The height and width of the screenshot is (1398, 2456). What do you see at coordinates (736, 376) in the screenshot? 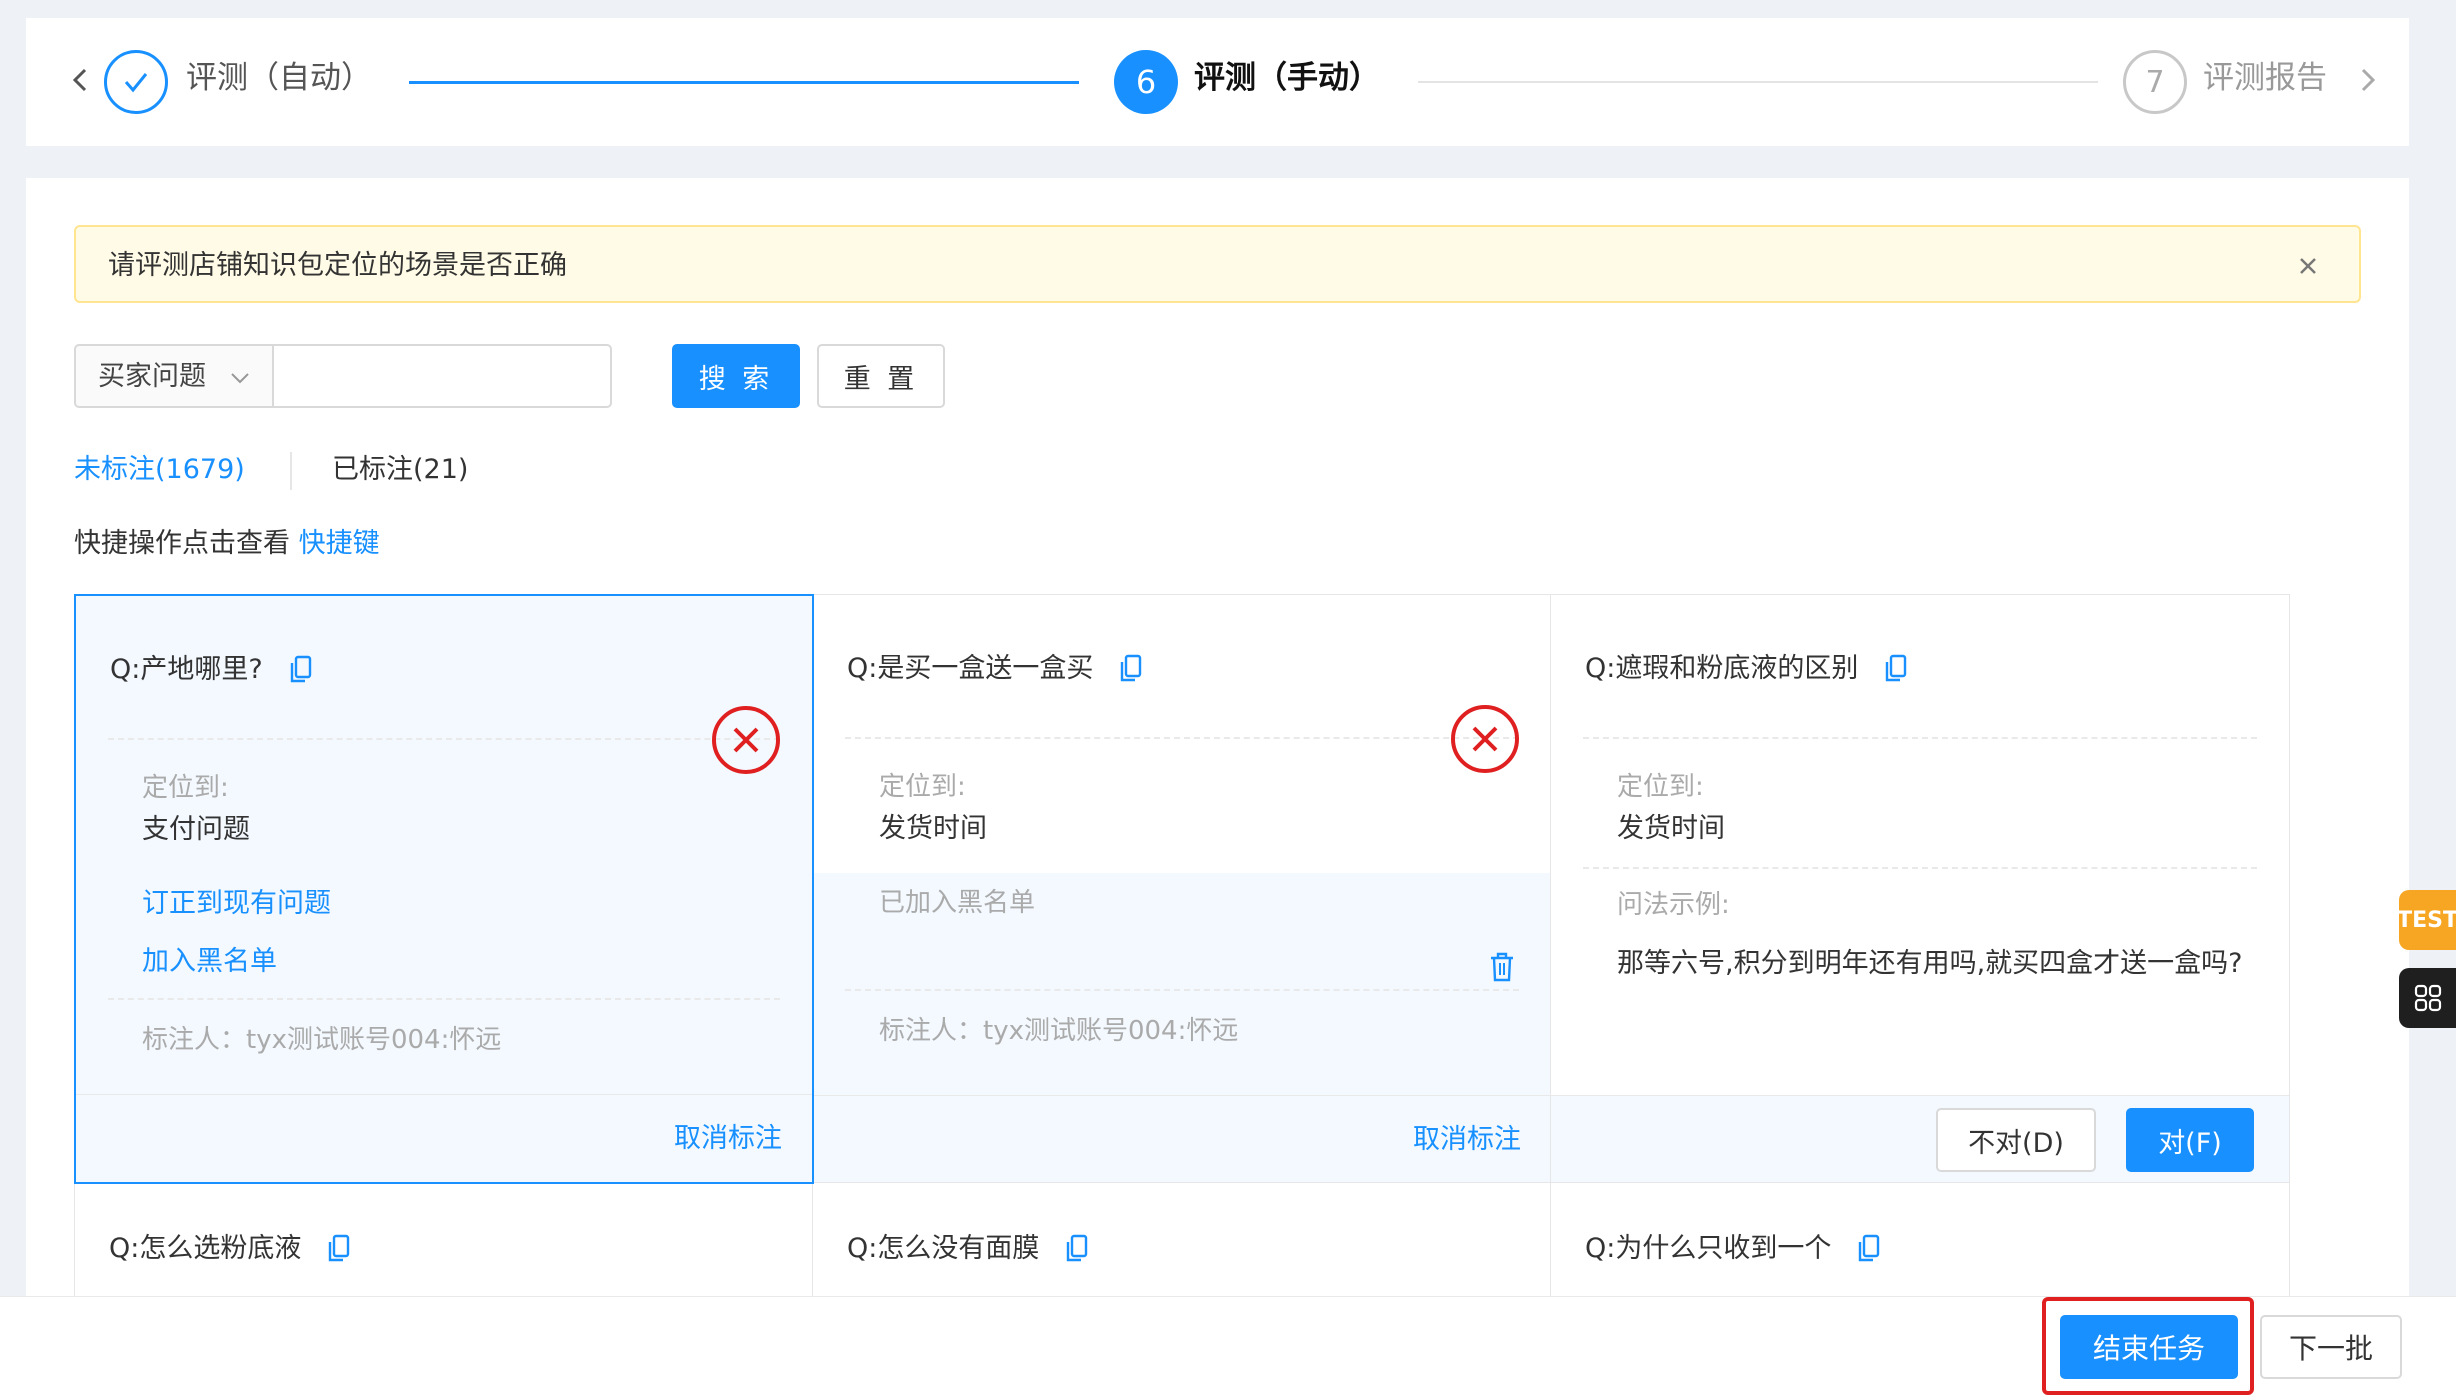
I see `search-button: 搜 索` at bounding box center [736, 376].